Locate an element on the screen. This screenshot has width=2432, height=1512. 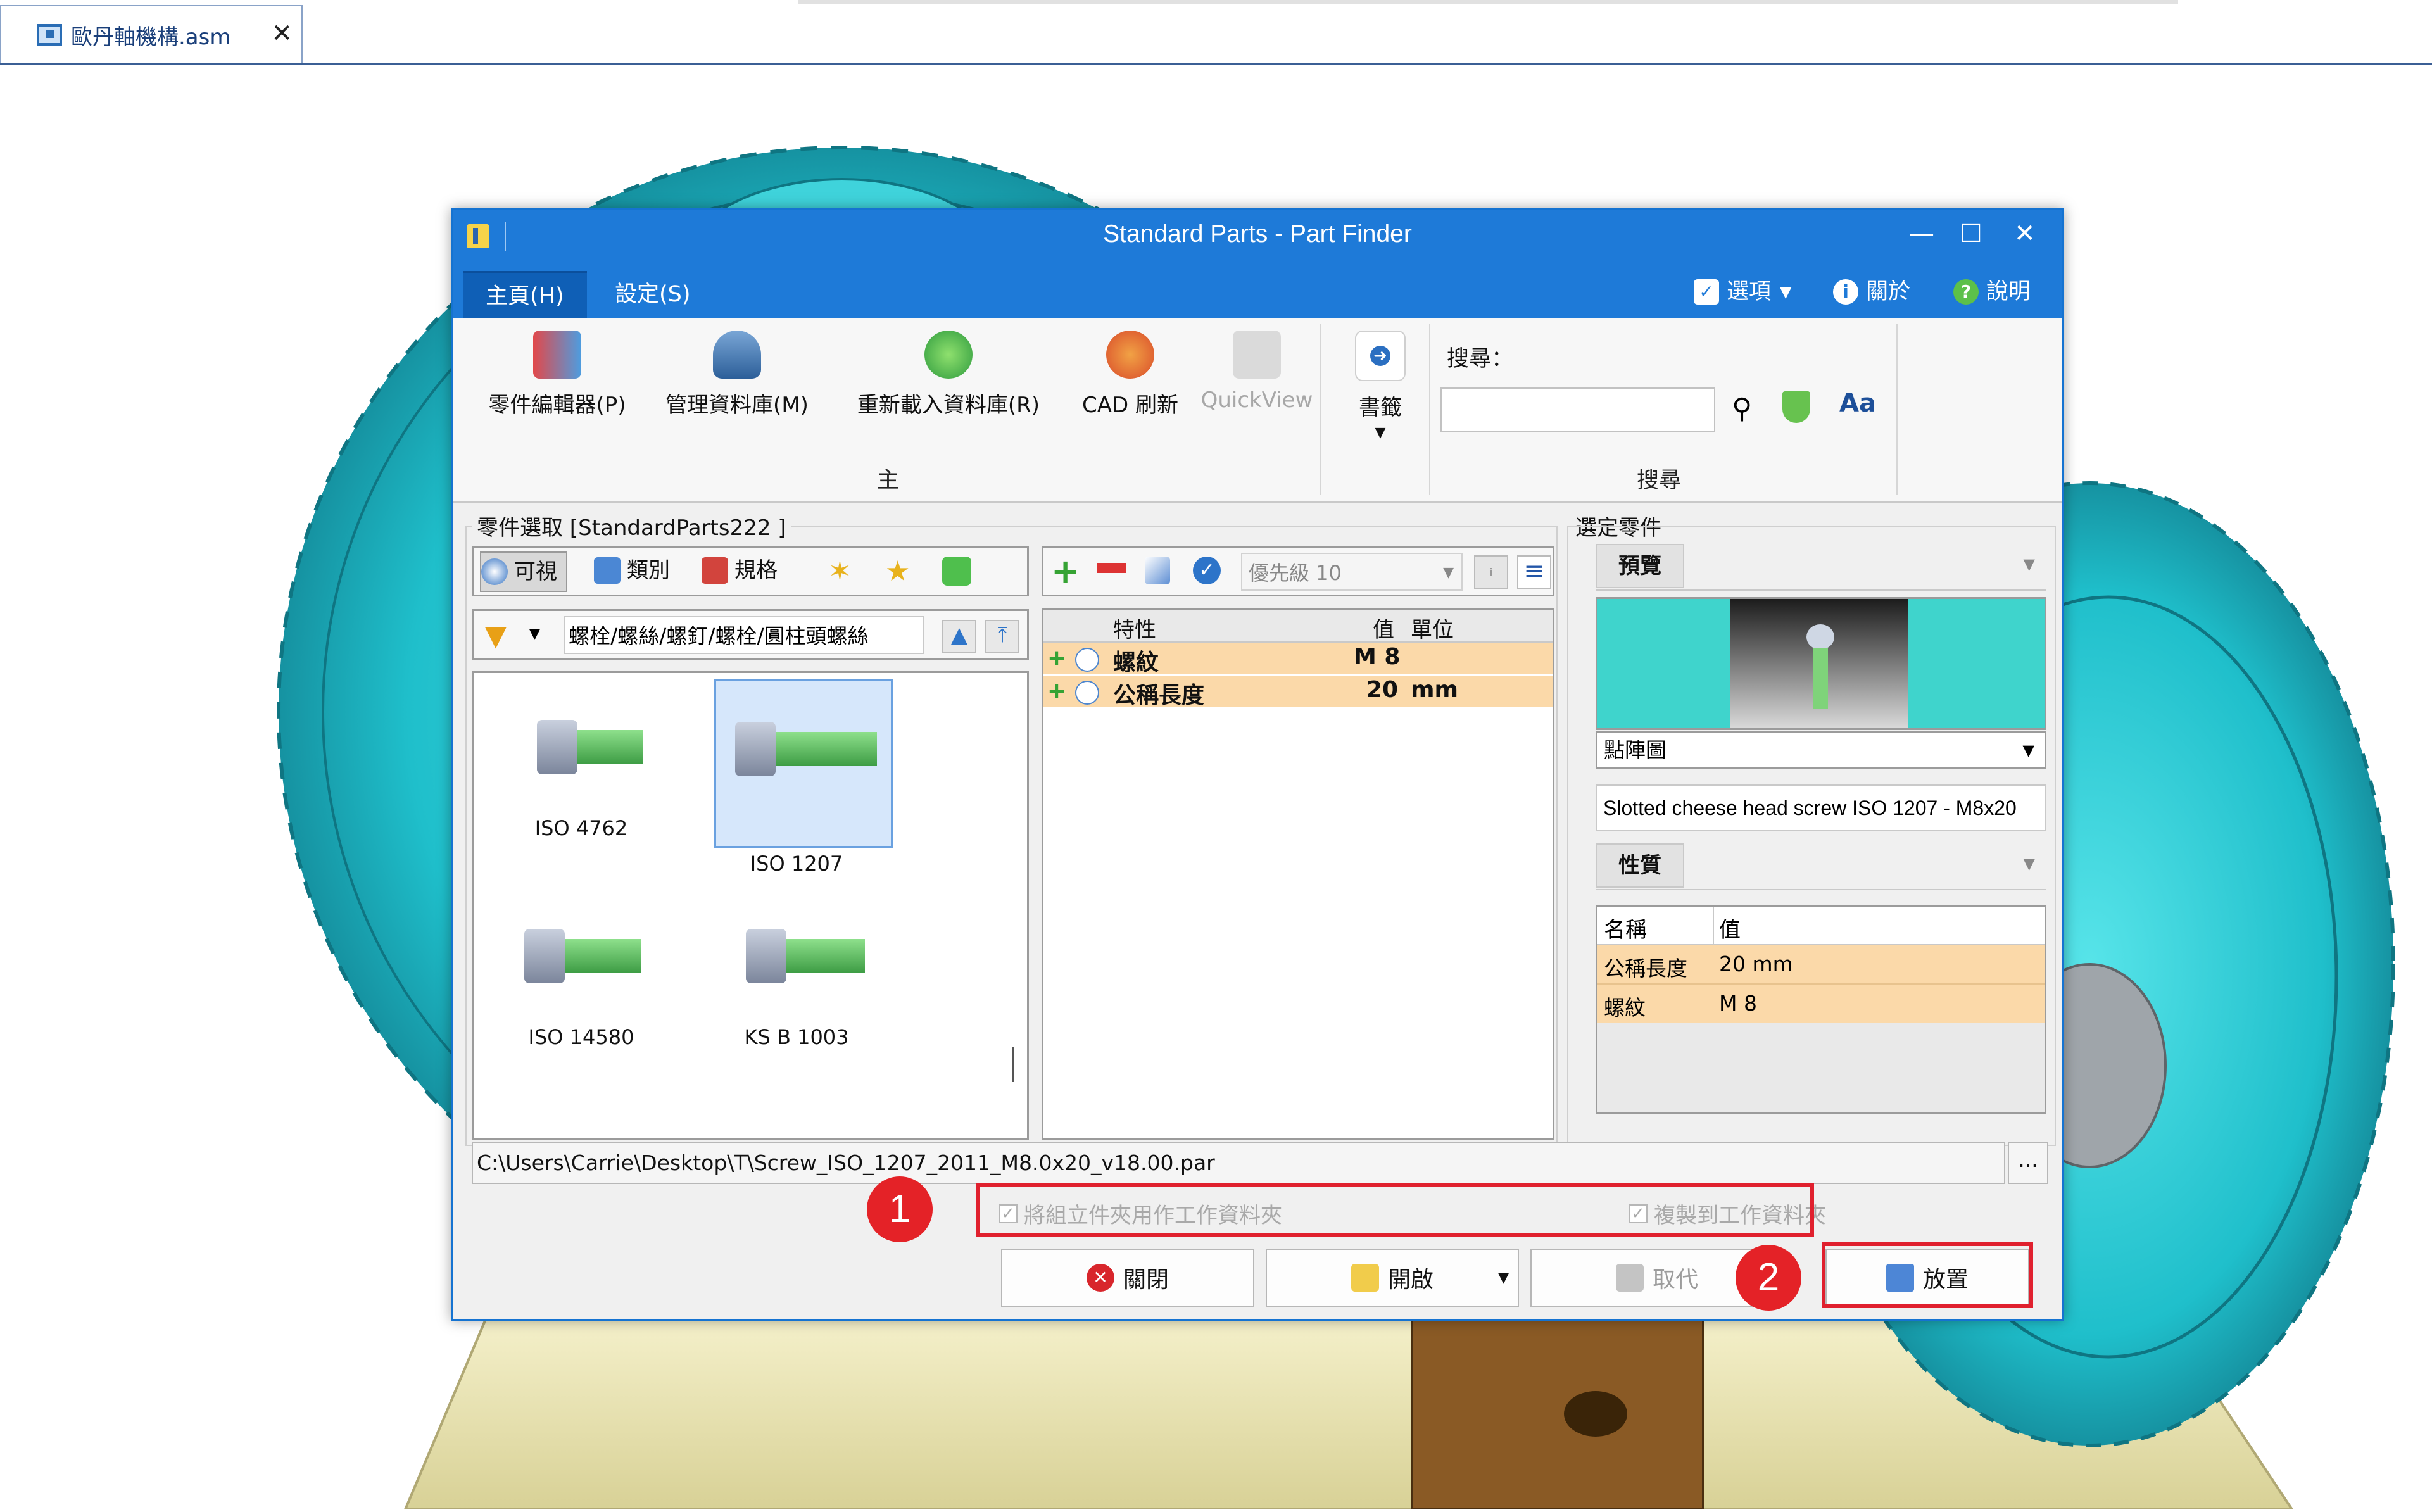
thumbnail-label: ISO 14580 is located at coordinates (581, 1037).